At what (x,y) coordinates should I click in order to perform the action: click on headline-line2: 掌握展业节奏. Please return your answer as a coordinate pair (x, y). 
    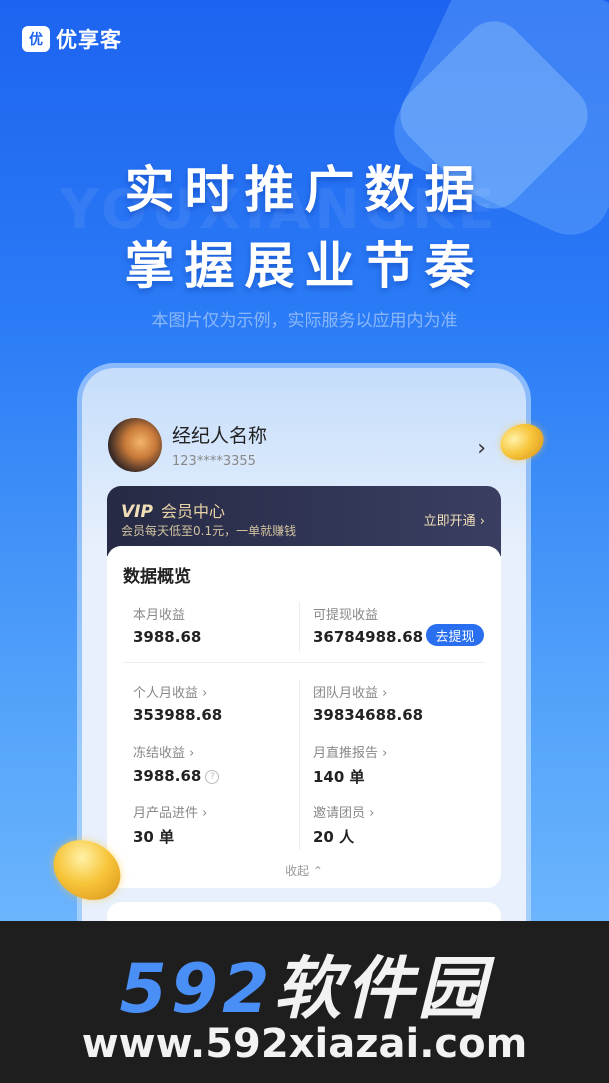
    Looking at the image, I should click on (304, 266).